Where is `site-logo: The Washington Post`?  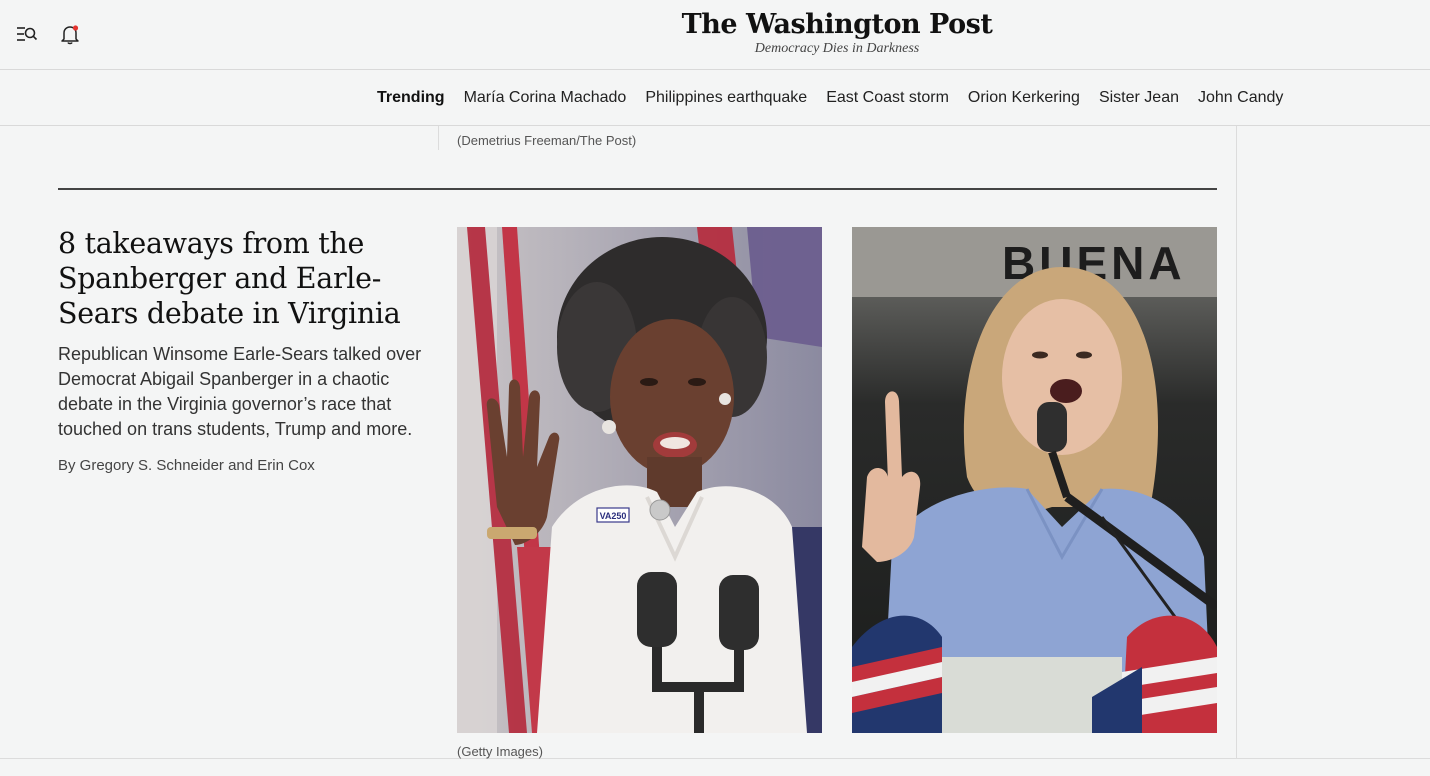 site-logo: The Washington Post is located at coordinates (837, 25).